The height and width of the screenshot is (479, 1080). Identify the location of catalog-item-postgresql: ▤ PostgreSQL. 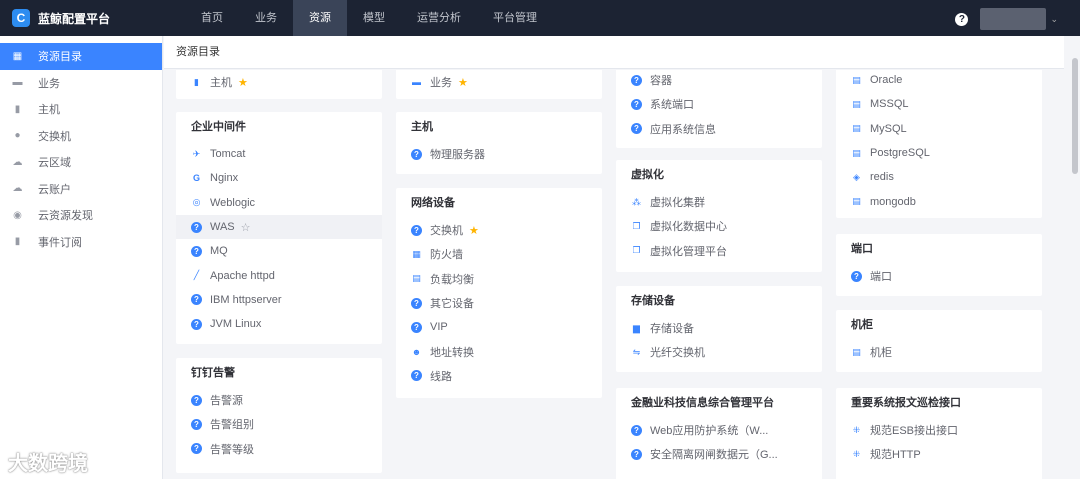
(939, 153).